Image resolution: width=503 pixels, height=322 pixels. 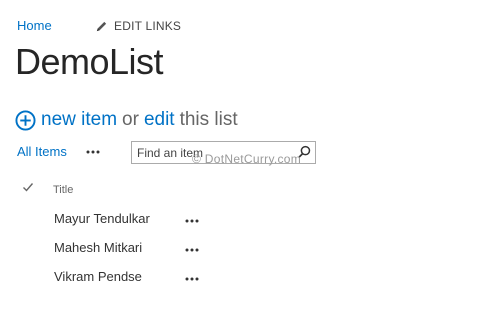 I want to click on edit-links-label: EDIT LINKS, so click(x=148, y=26).